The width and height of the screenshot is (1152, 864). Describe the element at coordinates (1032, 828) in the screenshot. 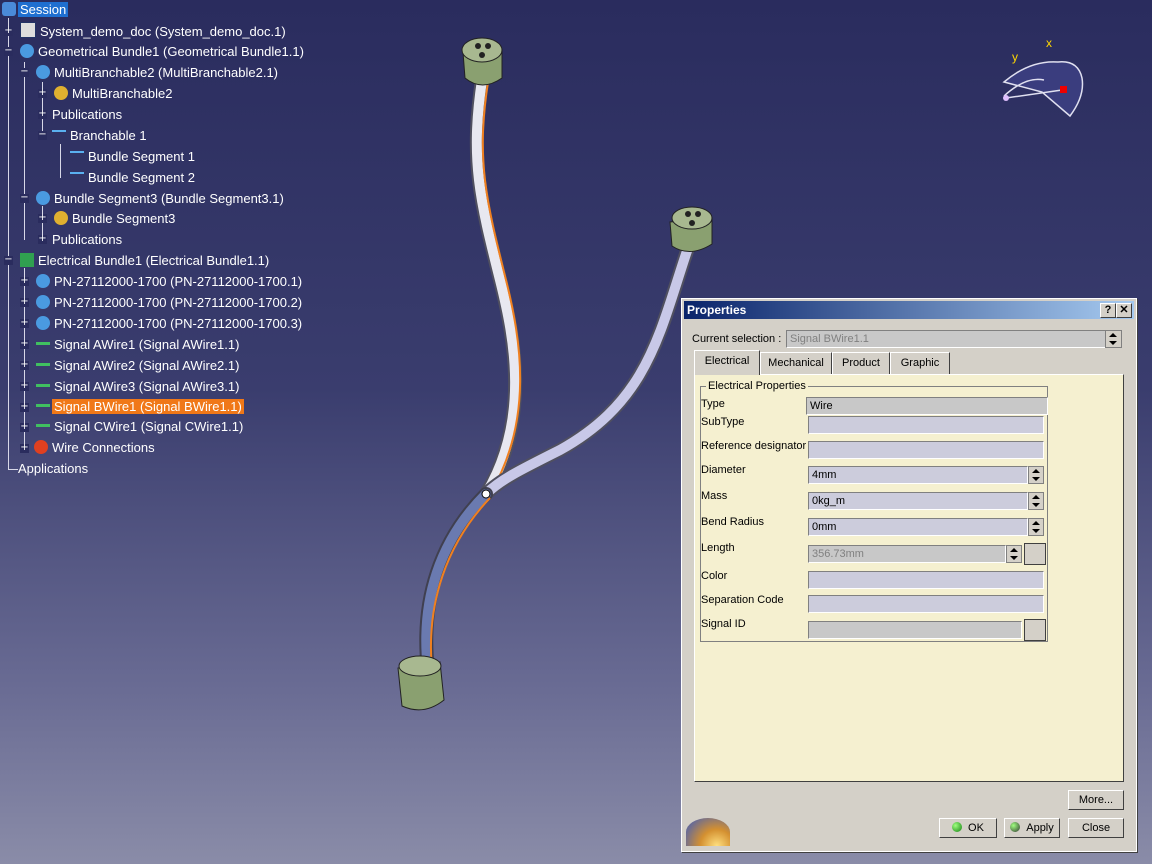

I see `apply-button: Apply` at that location.